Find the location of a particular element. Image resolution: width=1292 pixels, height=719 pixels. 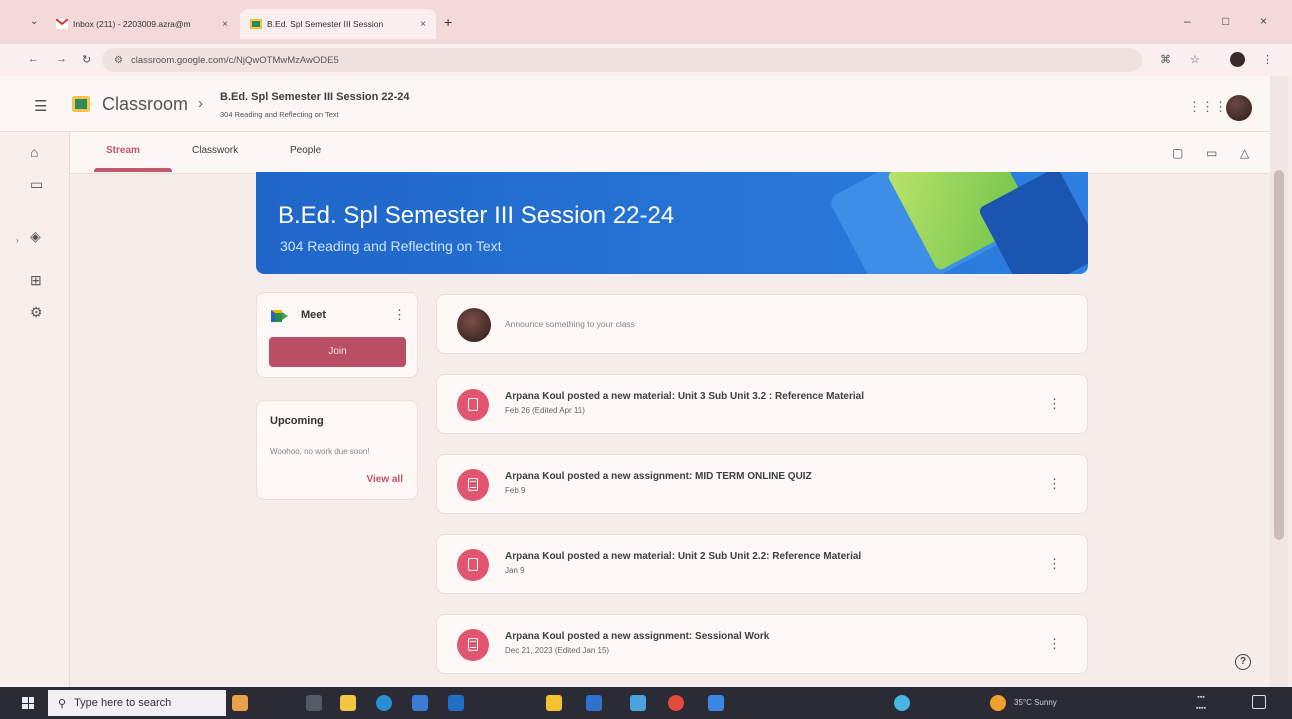

browser-tab-classroom: B.Ed. Spl Semester III Session × is located at coordinates (338, 24).